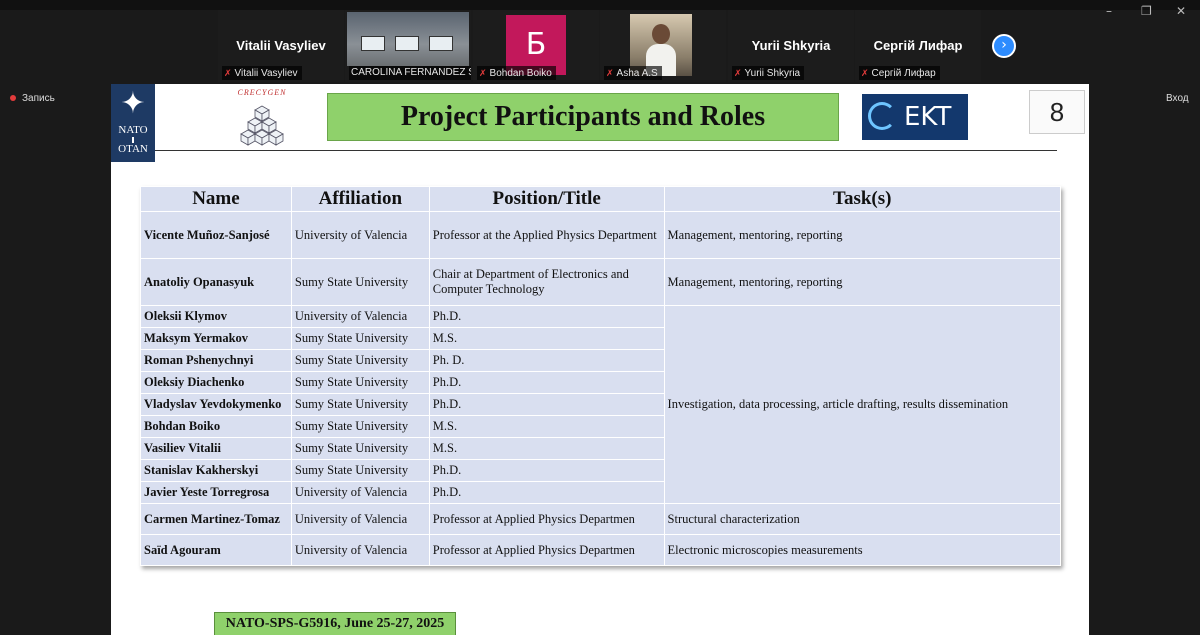 This screenshot has height=635, width=1200. I want to click on column-header: Name, so click(216, 199).